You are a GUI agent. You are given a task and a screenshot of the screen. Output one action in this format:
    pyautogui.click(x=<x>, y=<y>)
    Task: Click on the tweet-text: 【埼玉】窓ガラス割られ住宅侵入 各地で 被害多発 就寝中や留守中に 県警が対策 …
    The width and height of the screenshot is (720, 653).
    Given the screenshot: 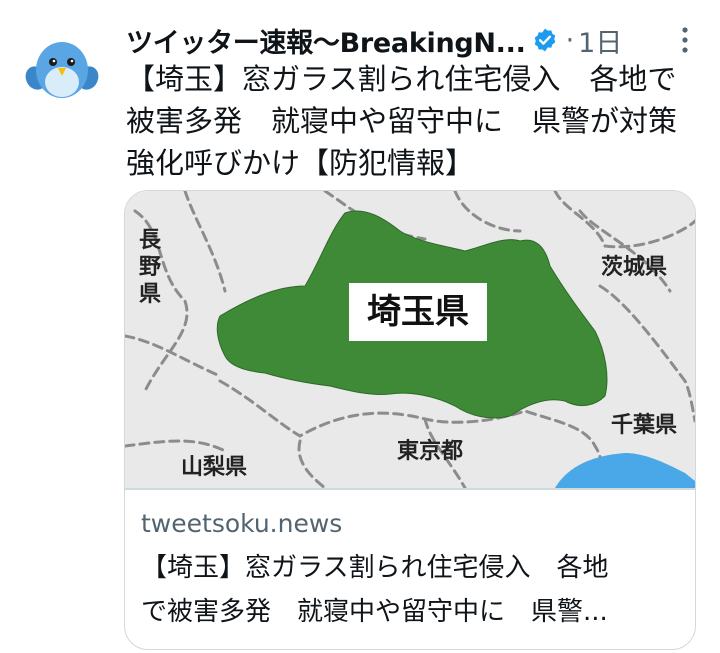 What is the action you would take?
    pyautogui.click(x=402, y=121)
    